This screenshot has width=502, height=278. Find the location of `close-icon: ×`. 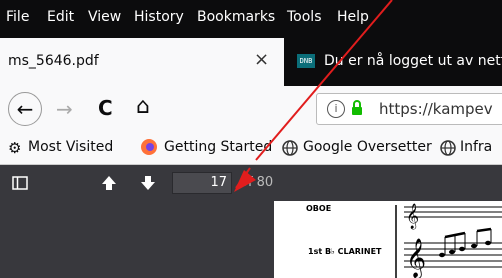

close-icon: × is located at coordinates (261, 59).